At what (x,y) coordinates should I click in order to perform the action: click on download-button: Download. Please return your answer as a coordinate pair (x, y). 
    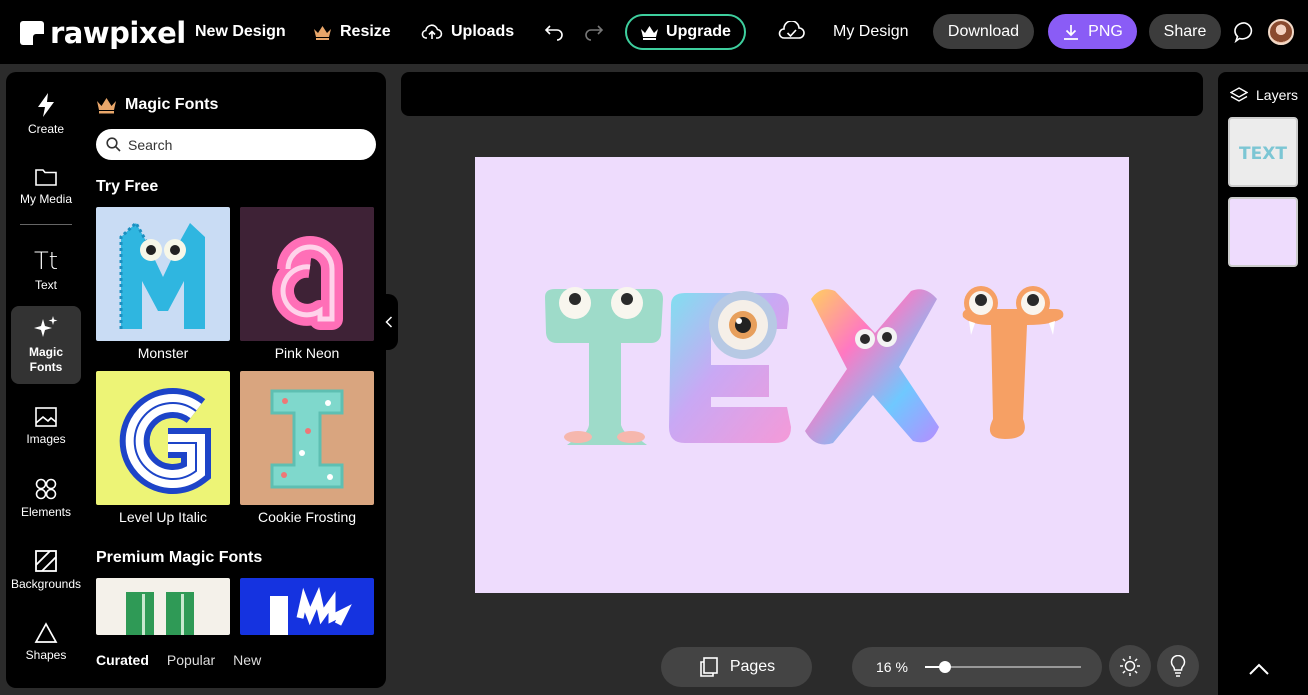
    Looking at the image, I should click on (983, 31).